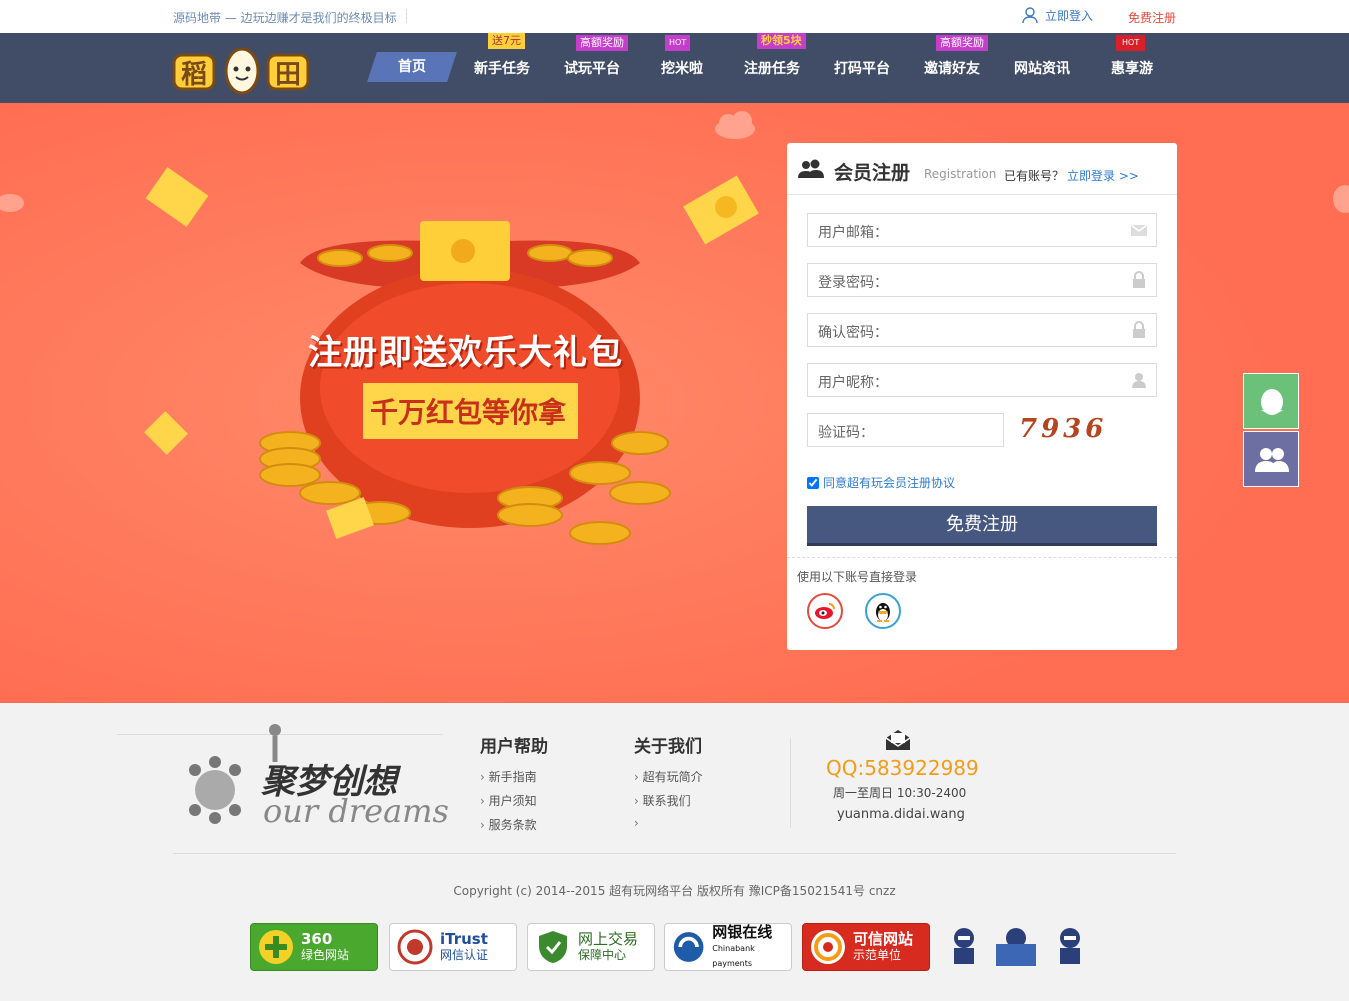  Describe the element at coordinates (982, 330) in the screenshot. I see `confirm-password-field: 确认密码：` at that location.